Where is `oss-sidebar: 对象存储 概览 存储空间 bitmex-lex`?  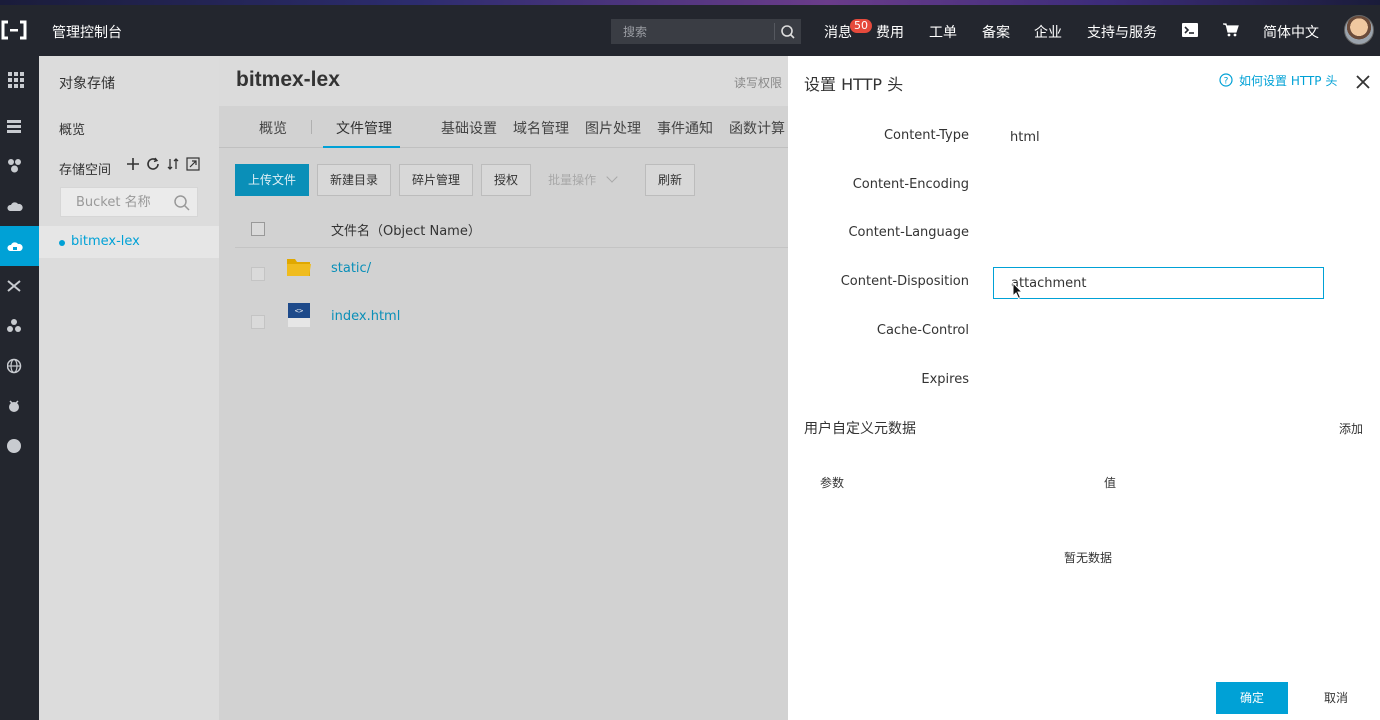
oss-sidebar: 对象存储 概览 存储空间 bitmex-lex is located at coordinates (129, 388).